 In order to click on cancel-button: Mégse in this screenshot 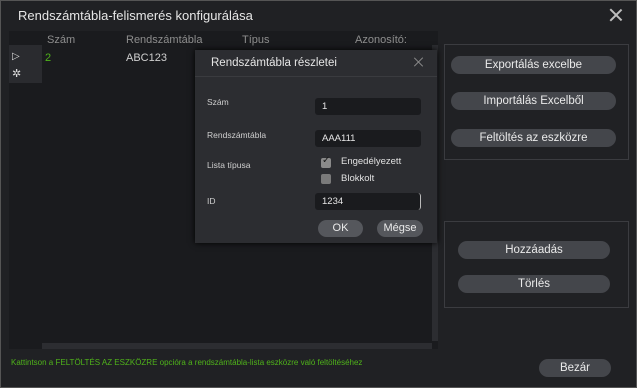, I will do `click(400, 228)`.